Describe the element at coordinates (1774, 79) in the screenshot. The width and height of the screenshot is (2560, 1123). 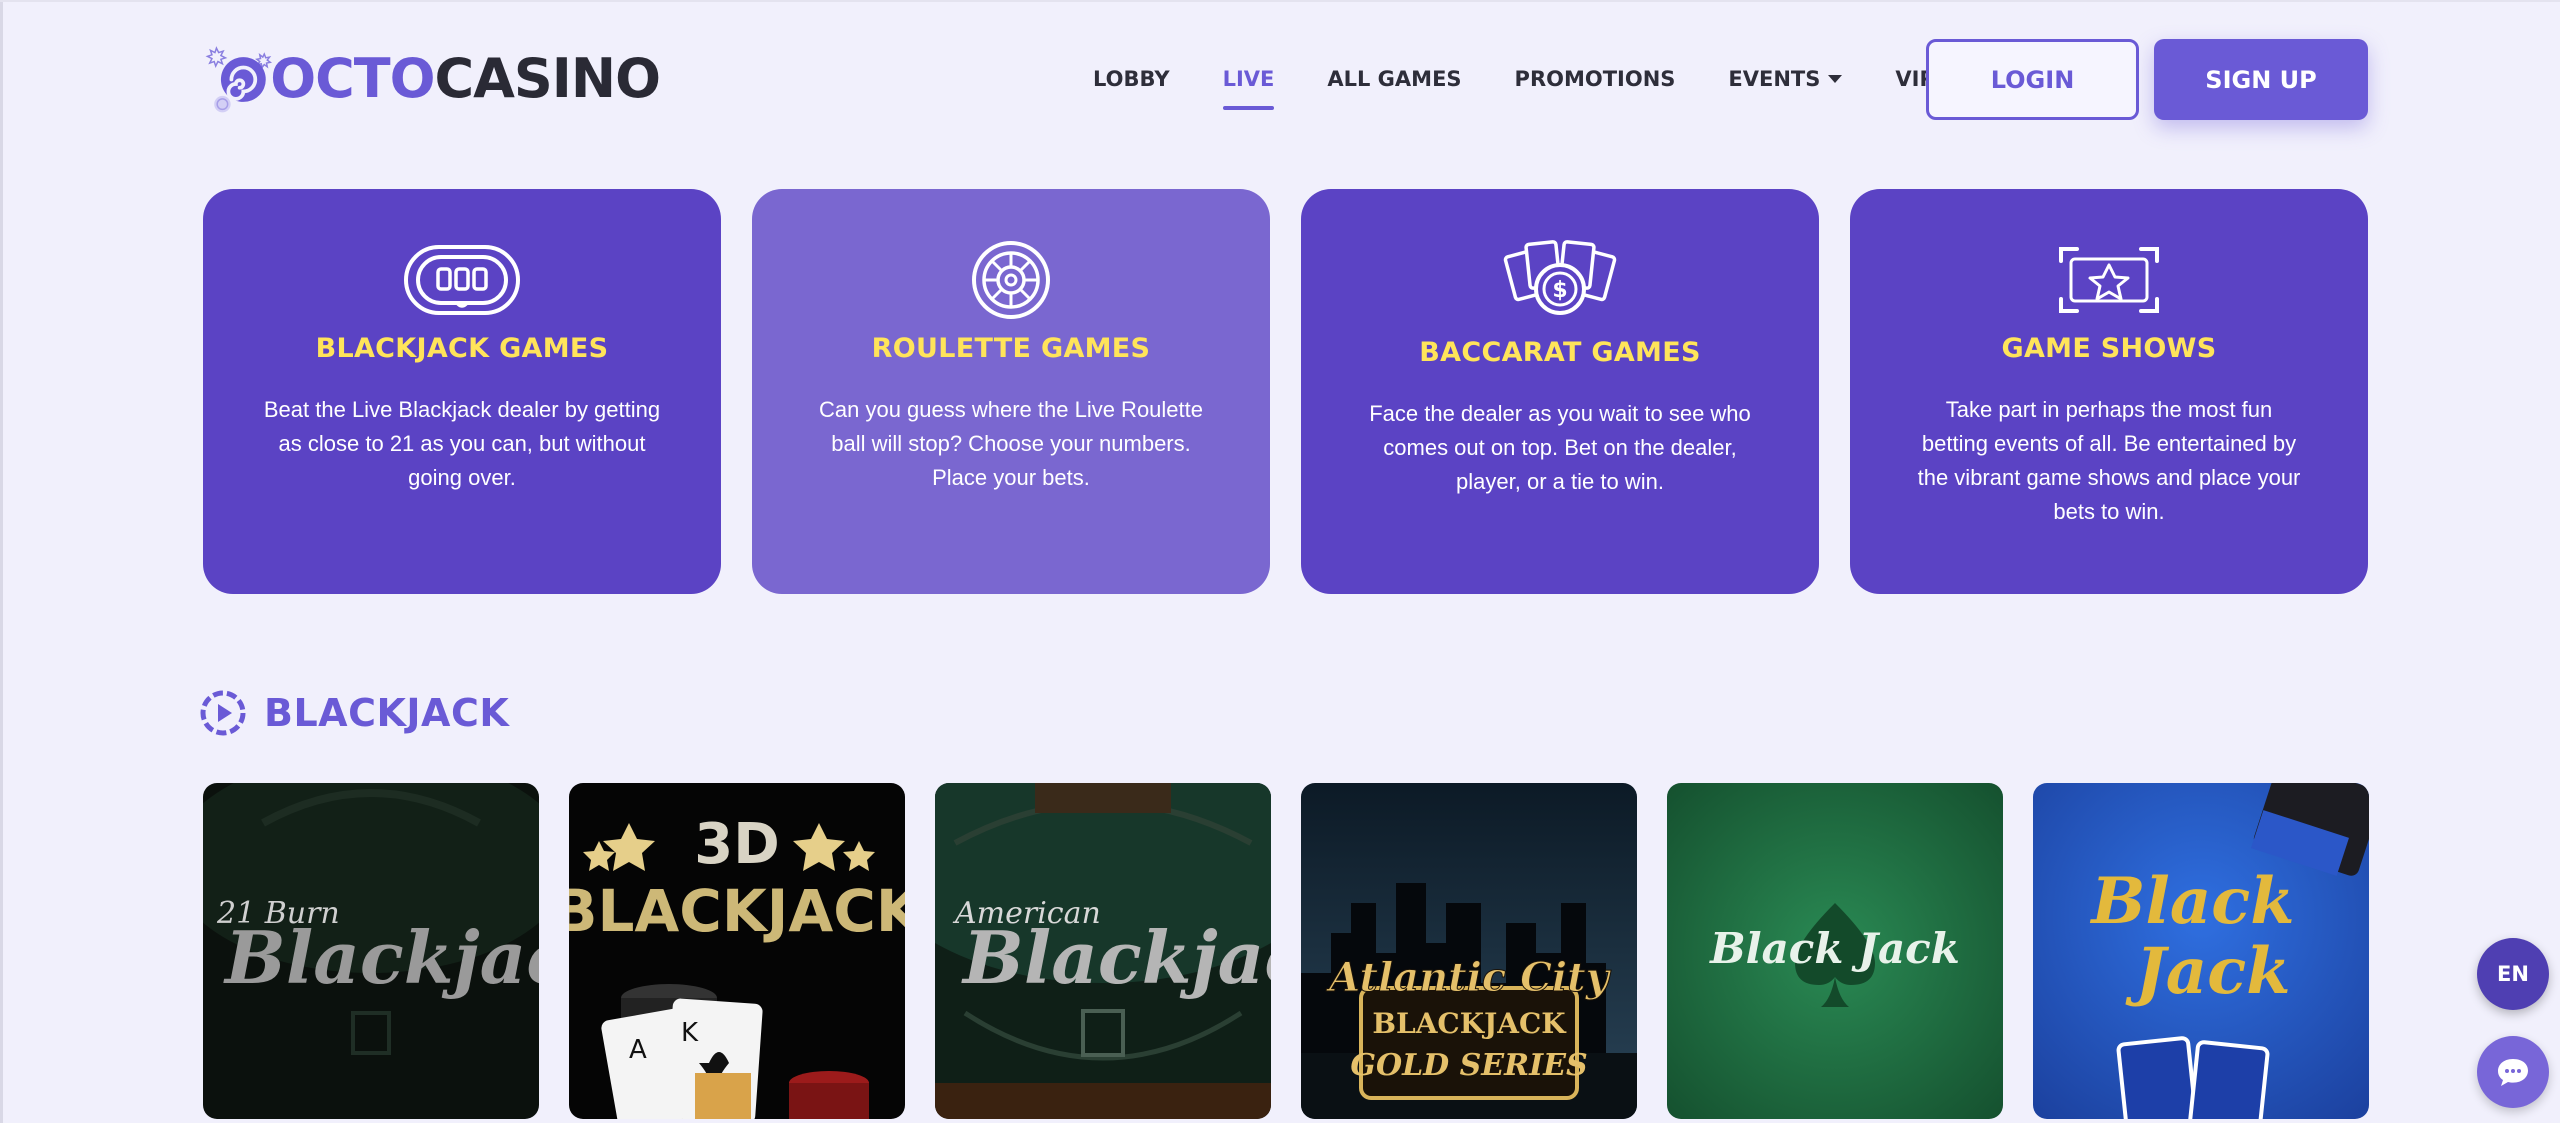
I see `nav-events-label: EVENTS` at that location.